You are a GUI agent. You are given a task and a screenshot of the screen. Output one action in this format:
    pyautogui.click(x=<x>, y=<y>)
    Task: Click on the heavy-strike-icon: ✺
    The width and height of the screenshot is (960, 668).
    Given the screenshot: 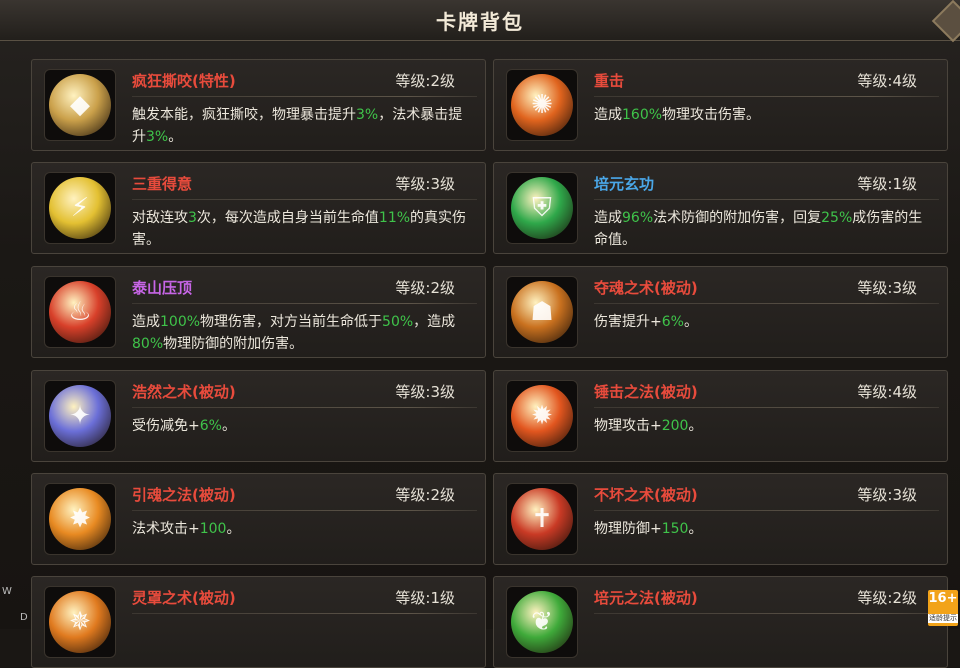 What is the action you would take?
    pyautogui.click(x=542, y=105)
    